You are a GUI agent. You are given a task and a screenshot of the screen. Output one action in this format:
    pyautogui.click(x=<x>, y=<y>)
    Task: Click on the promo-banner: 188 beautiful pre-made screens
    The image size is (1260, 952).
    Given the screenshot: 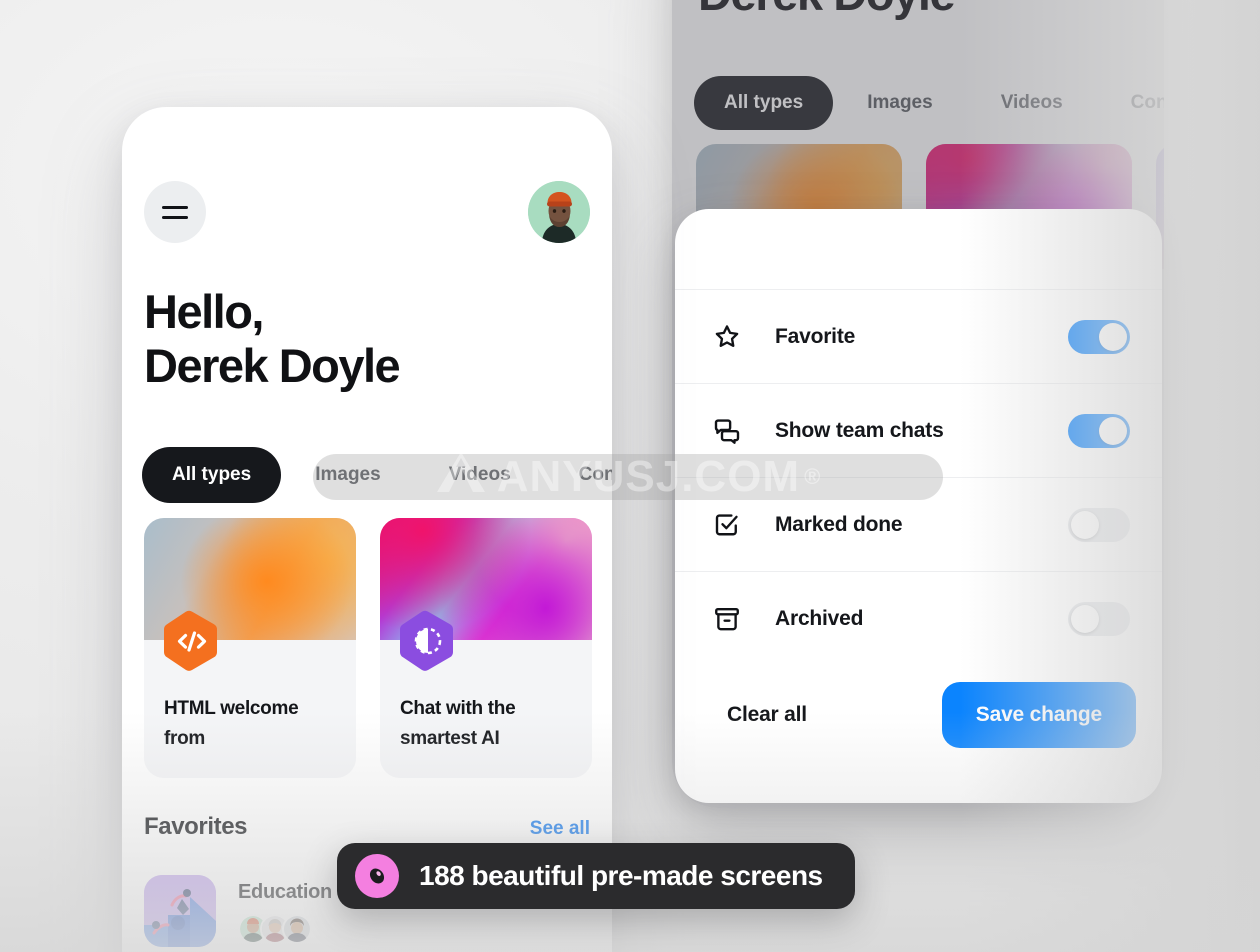 What is the action you would take?
    pyautogui.click(x=596, y=876)
    